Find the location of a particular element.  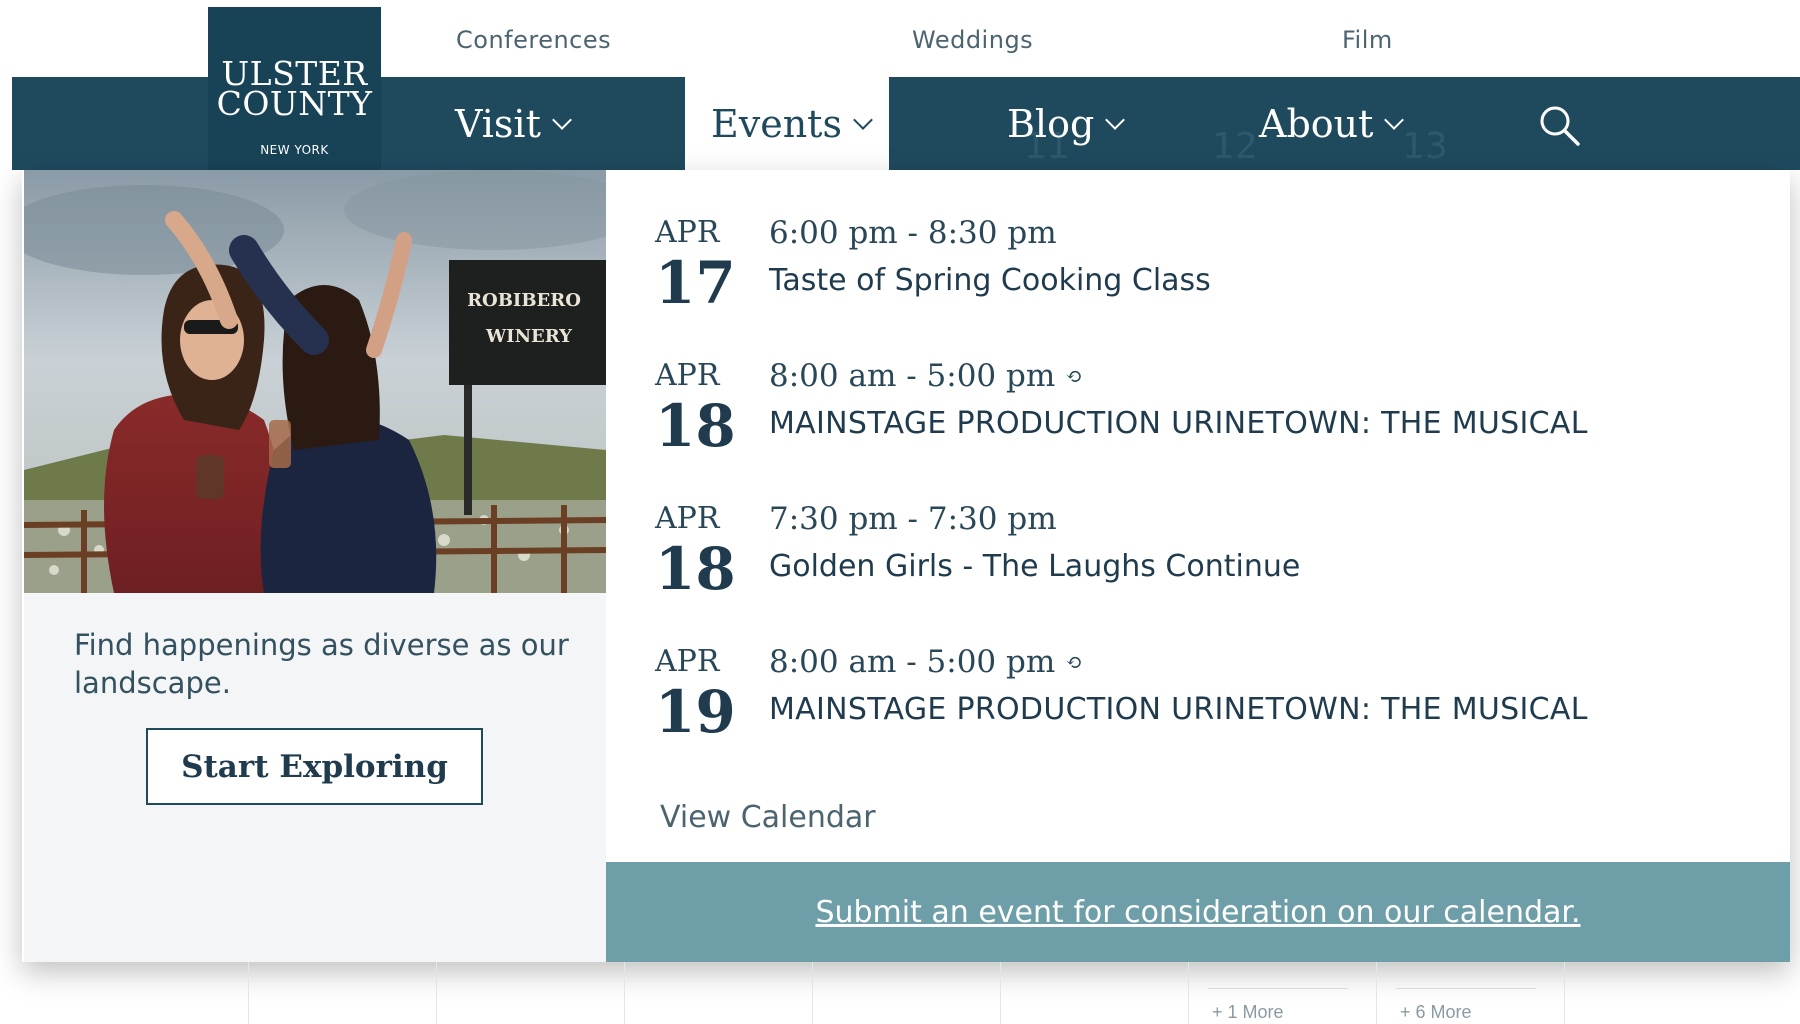

nav-item-about: About is located at coordinates (1332, 124).